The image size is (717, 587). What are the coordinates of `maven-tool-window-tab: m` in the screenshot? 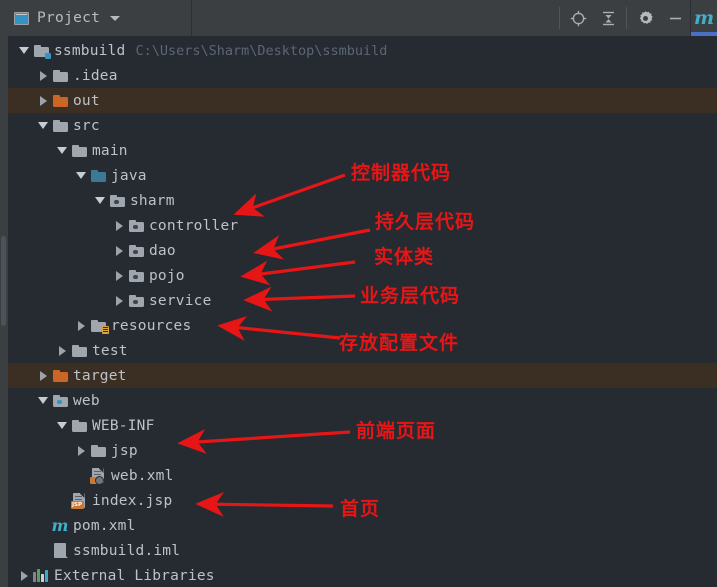 It's located at (703, 18).